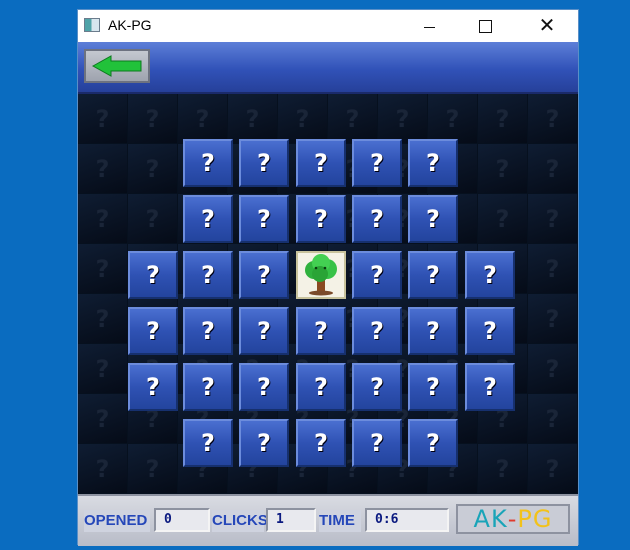 This screenshot has width=630, height=550. I want to click on app-icon, so click(92, 25).